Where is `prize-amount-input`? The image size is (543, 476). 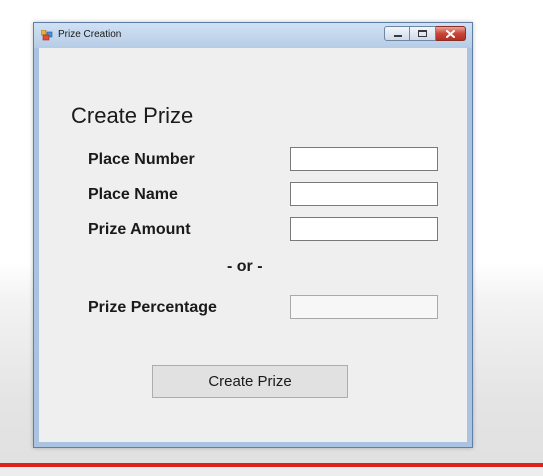
prize-amount-input is located at coordinates (364, 229).